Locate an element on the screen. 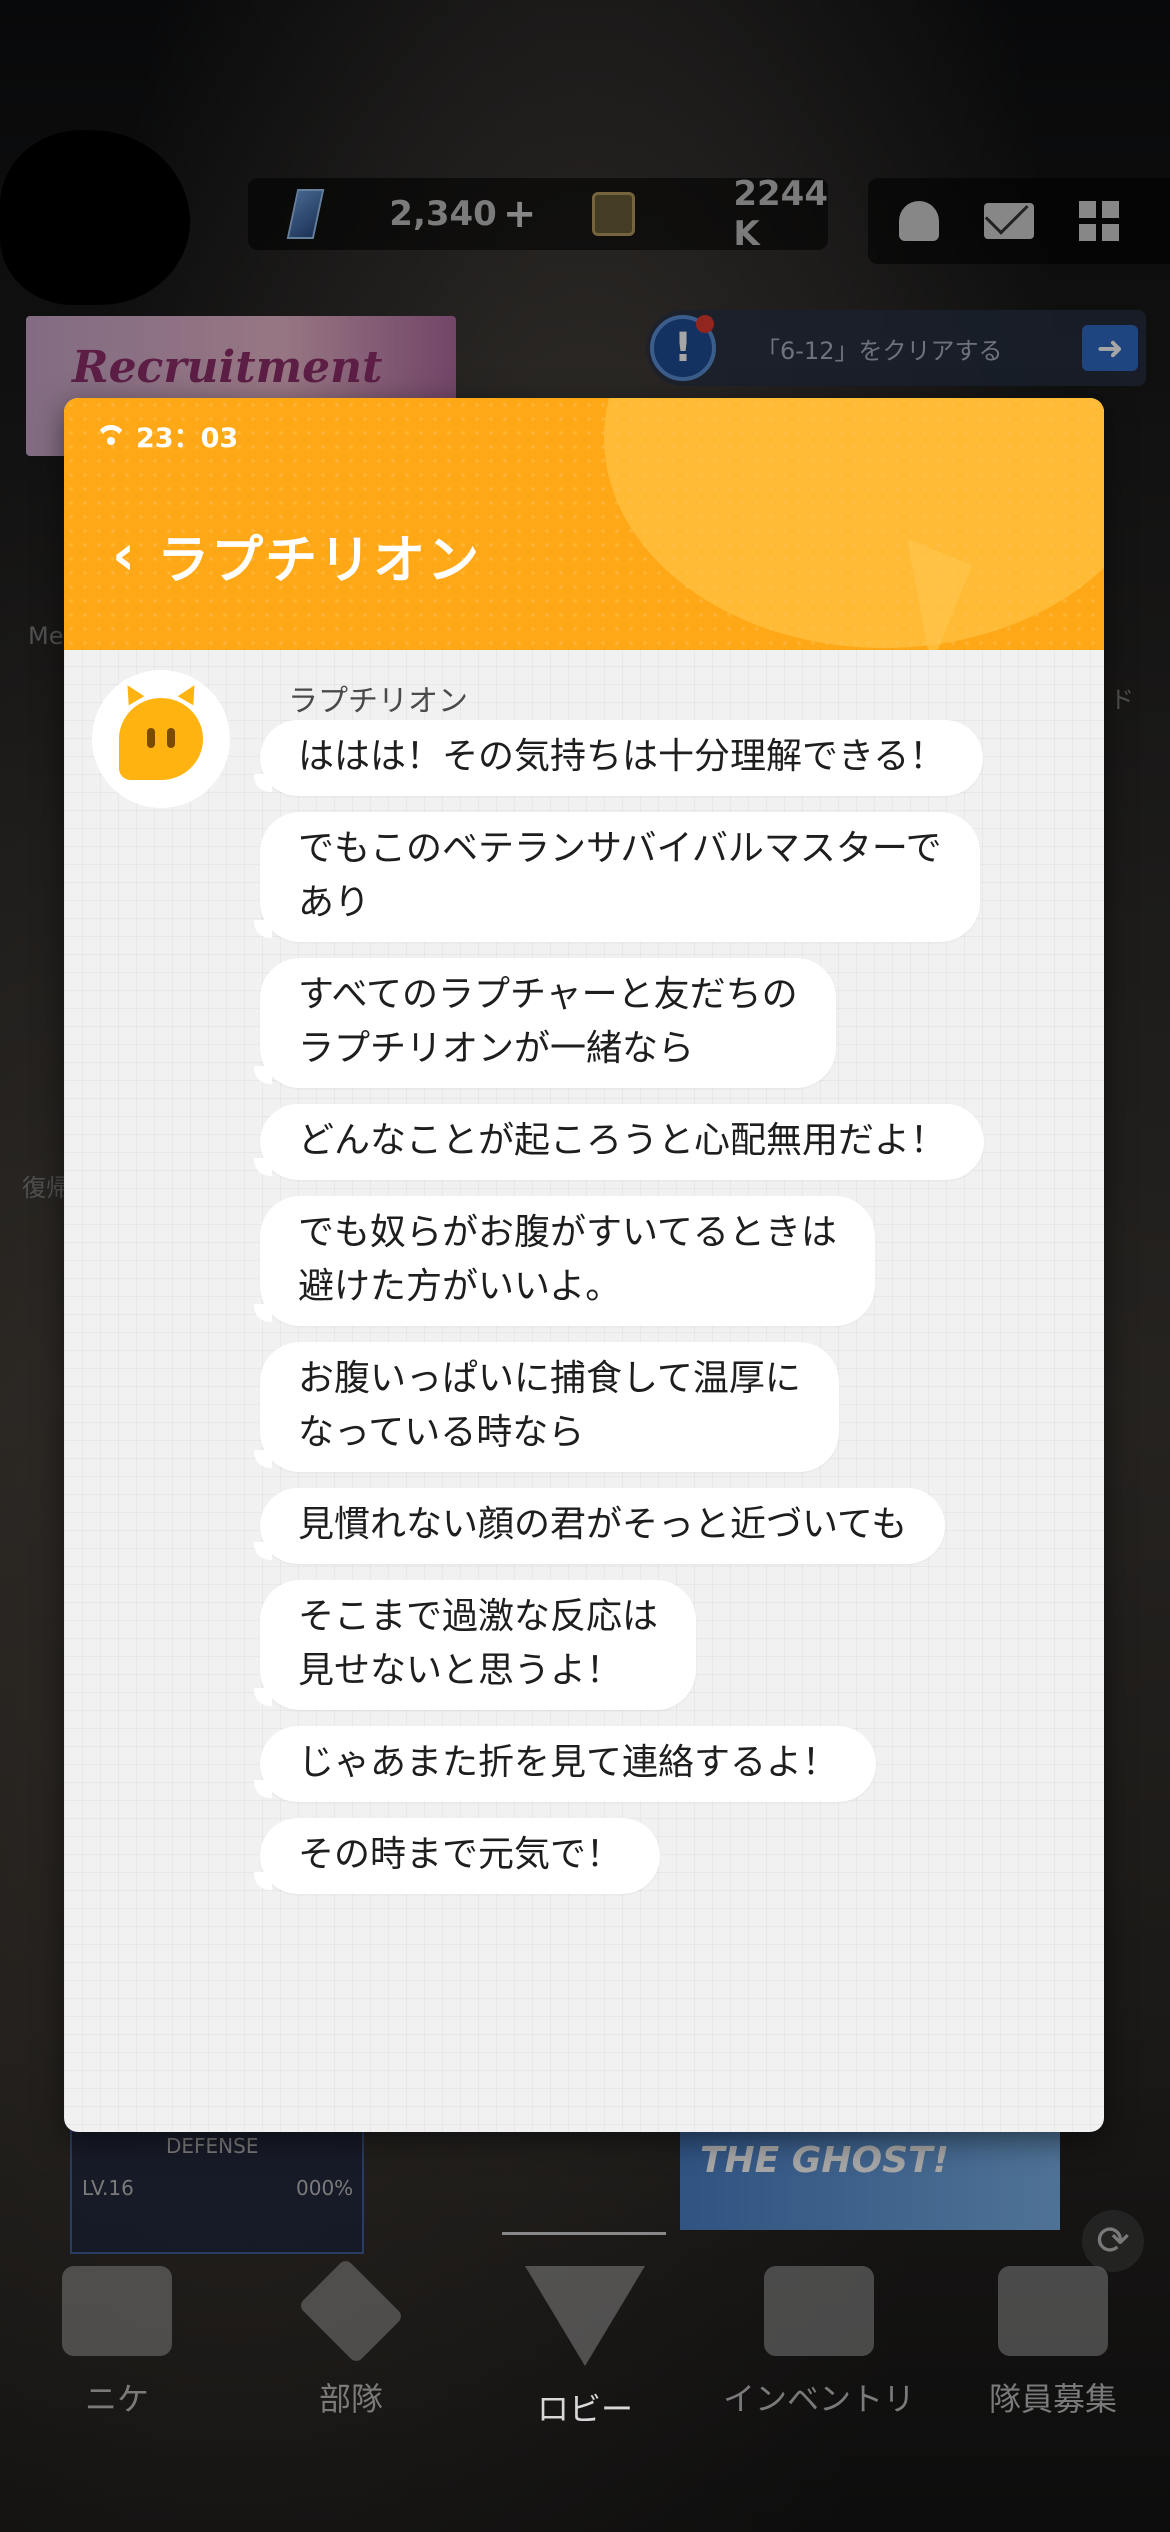 The image size is (1170, 2532). message-bubble: そこまで過激な反応は 見せないと思うよ！ is located at coordinates (475, 1645).